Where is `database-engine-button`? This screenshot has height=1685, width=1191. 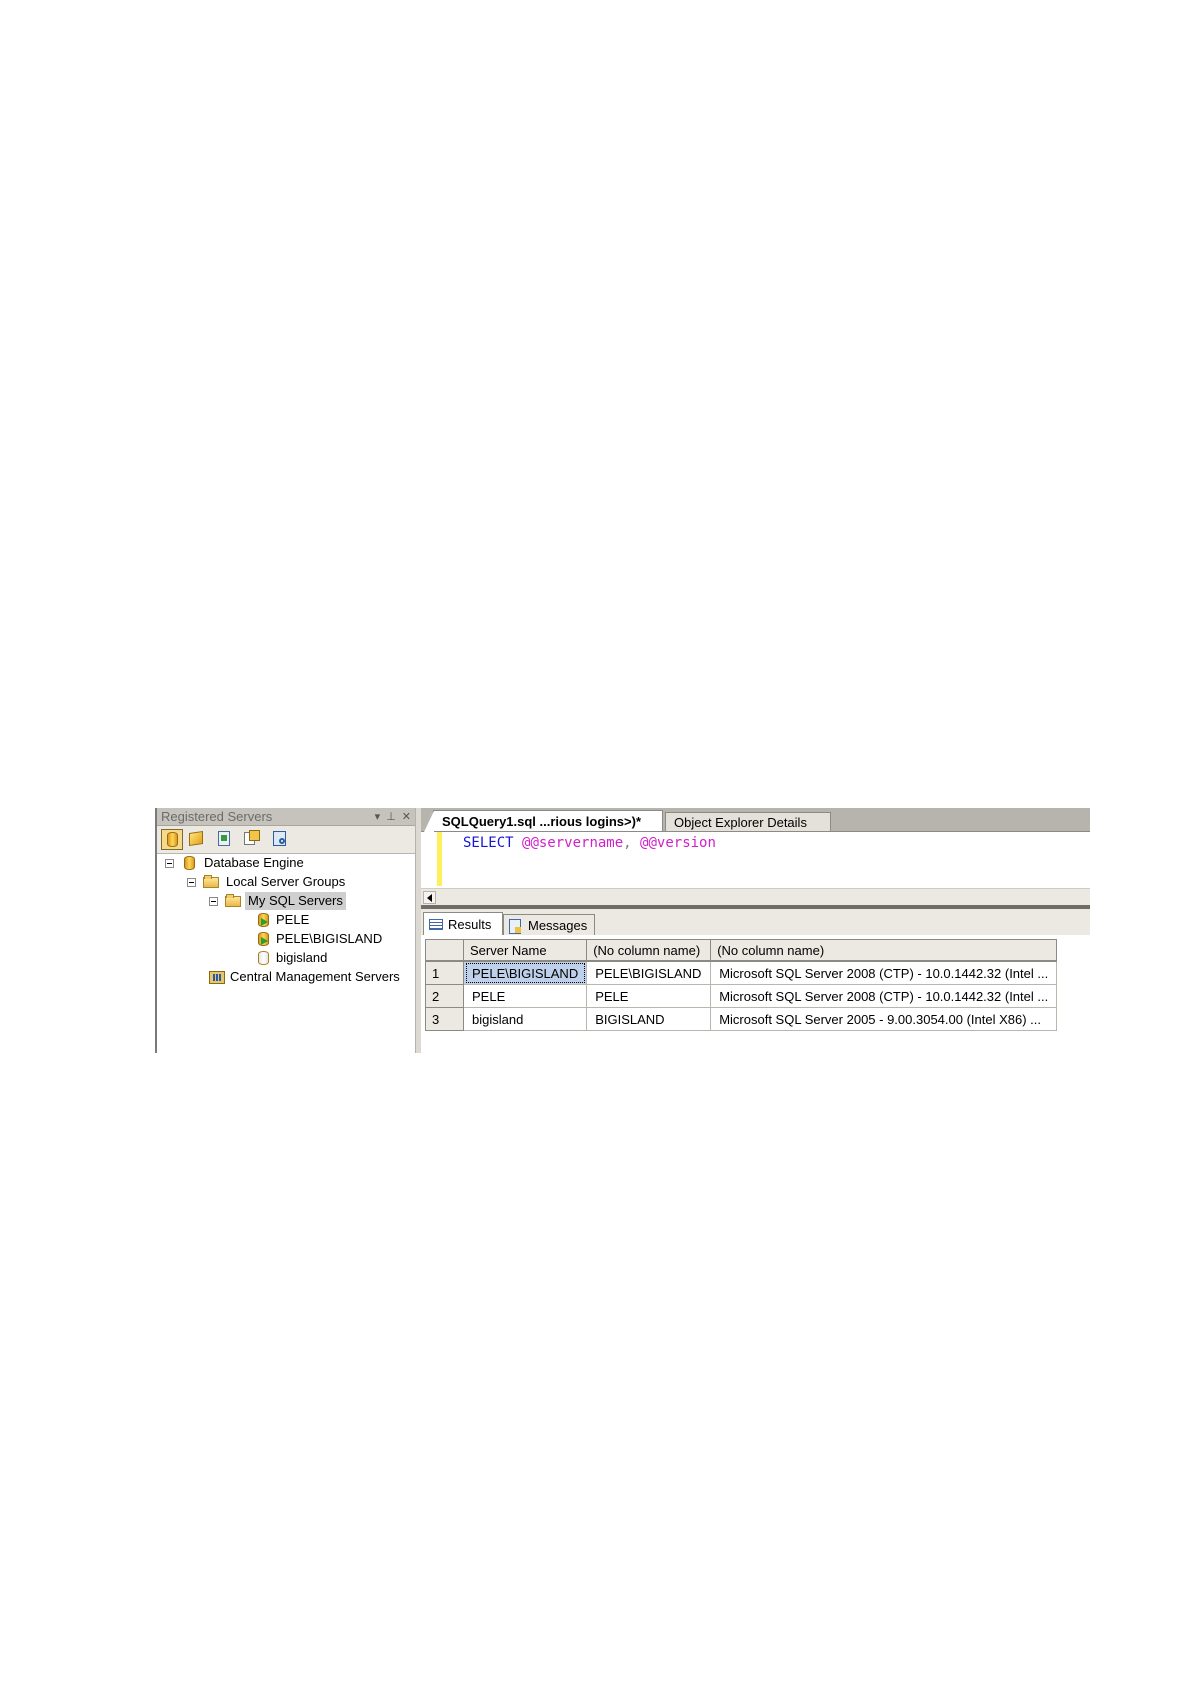 database-engine-button is located at coordinates (172, 839).